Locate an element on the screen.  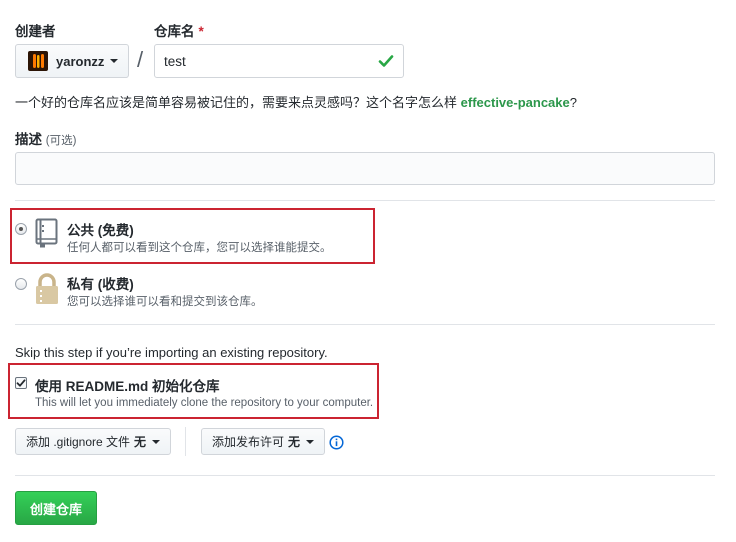
checkmark-icon is located at coordinates (21, 383).